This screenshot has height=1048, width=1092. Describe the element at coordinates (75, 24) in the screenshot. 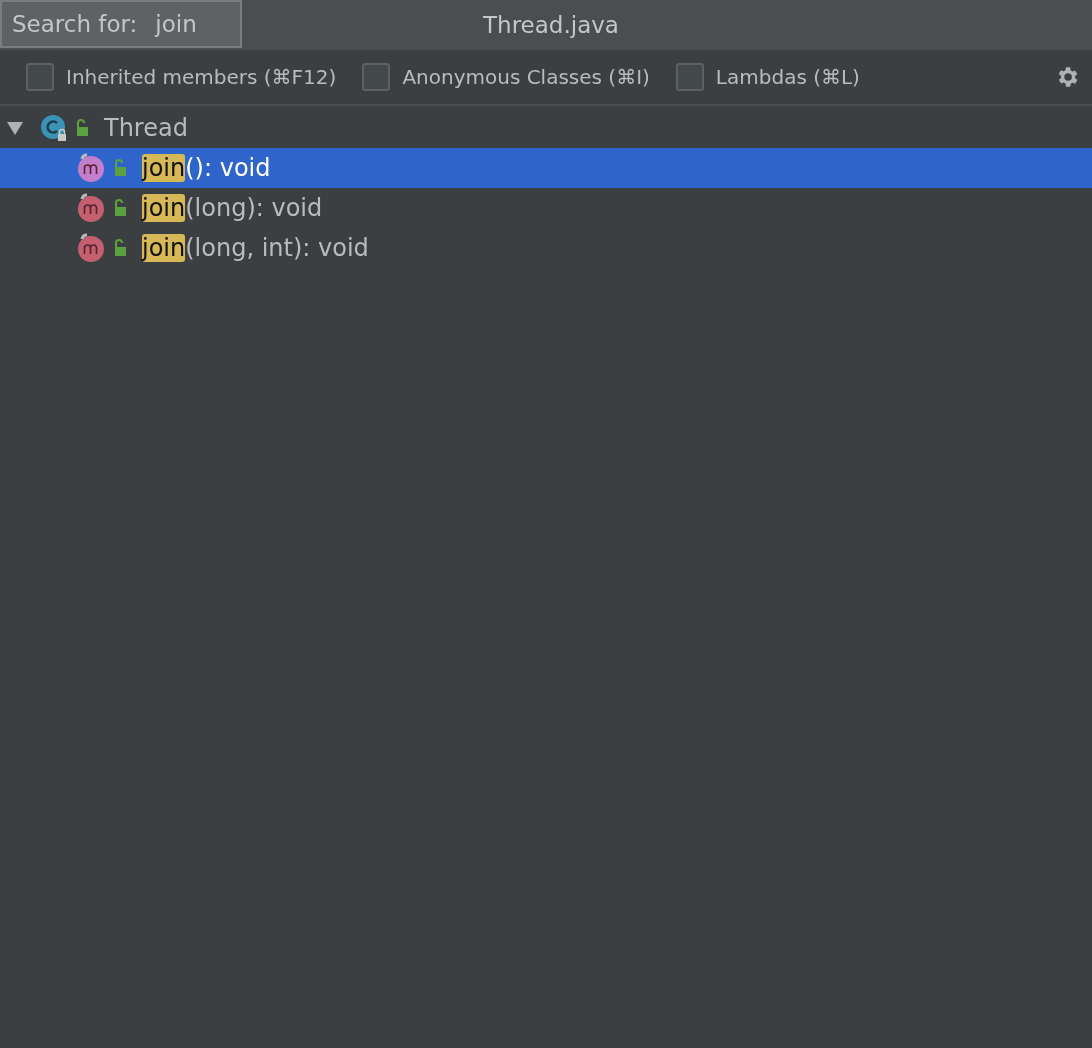

I see `search-label: Search for:` at that location.